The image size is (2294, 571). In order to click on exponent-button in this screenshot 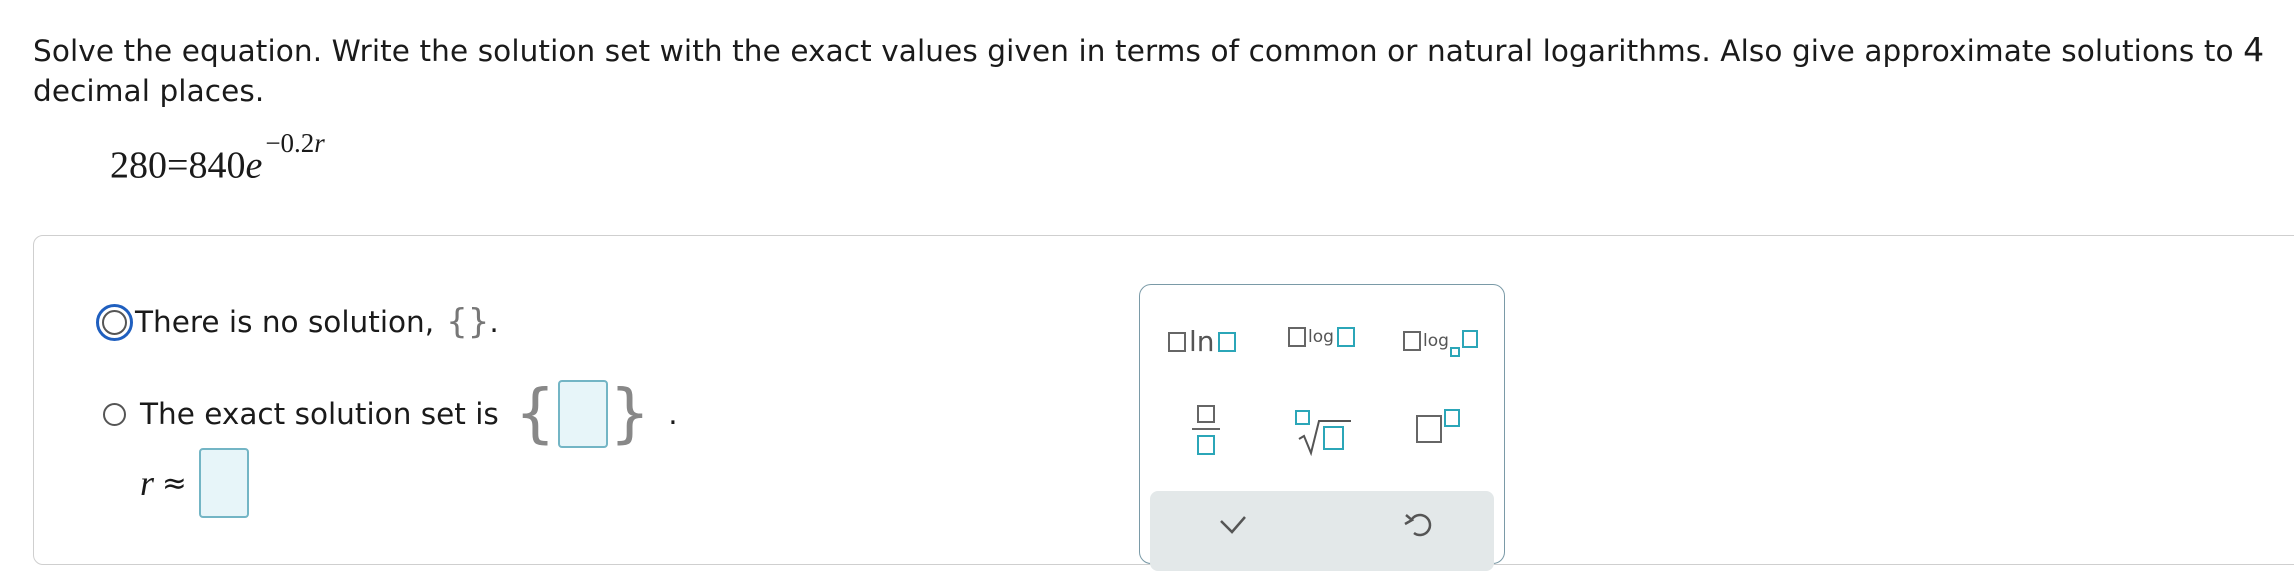, I will do `click(1438, 426)`.